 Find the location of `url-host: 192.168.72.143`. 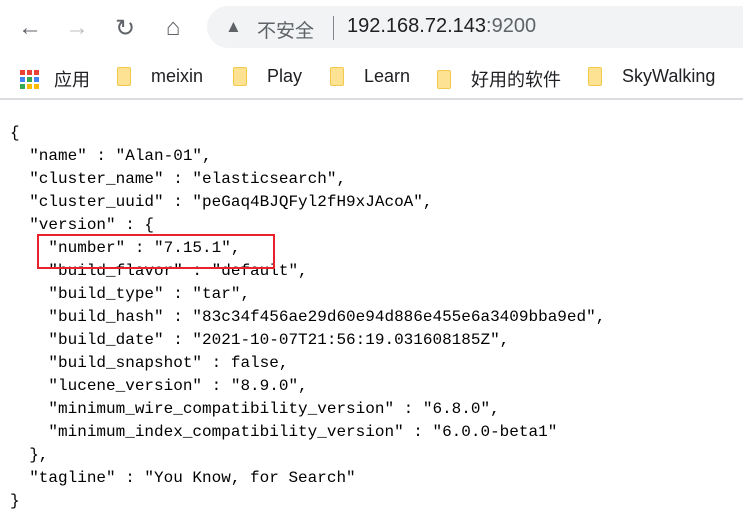

url-host: 192.168.72.143 is located at coordinates (417, 26).